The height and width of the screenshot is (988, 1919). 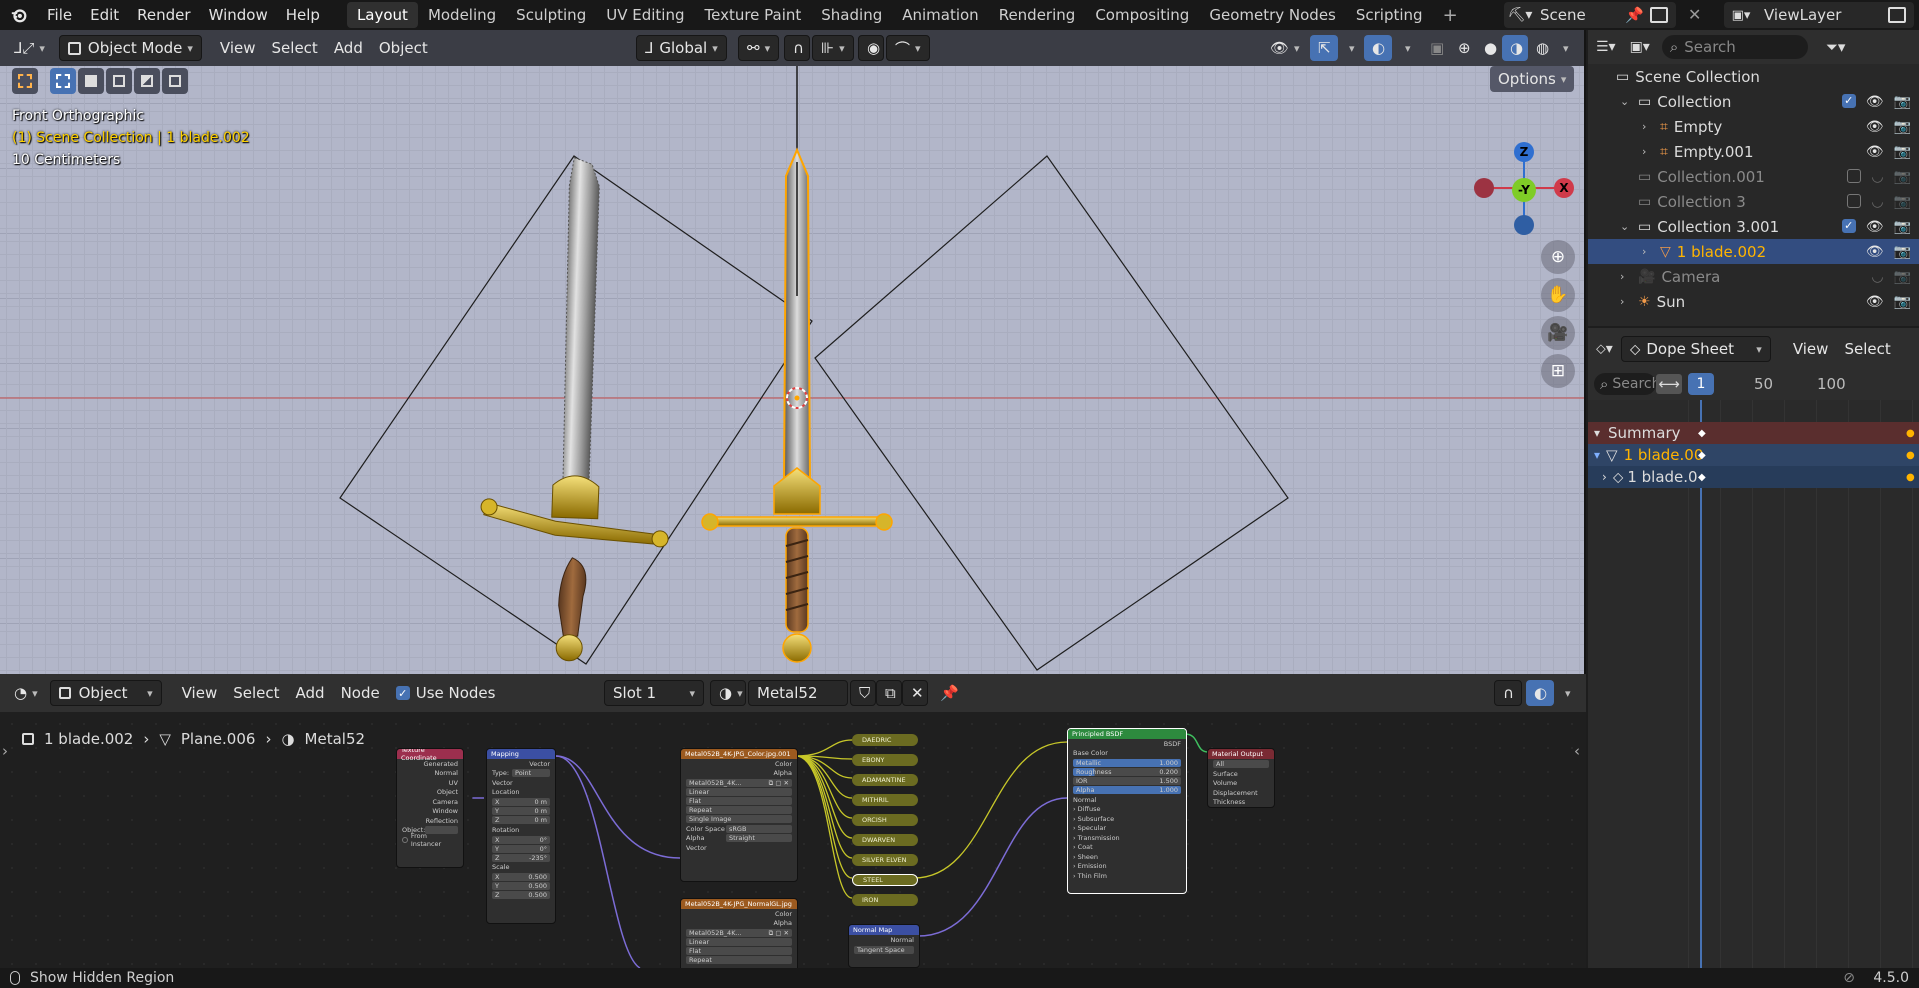 I want to click on camera-view-icon: 🎥, so click(x=1558, y=333).